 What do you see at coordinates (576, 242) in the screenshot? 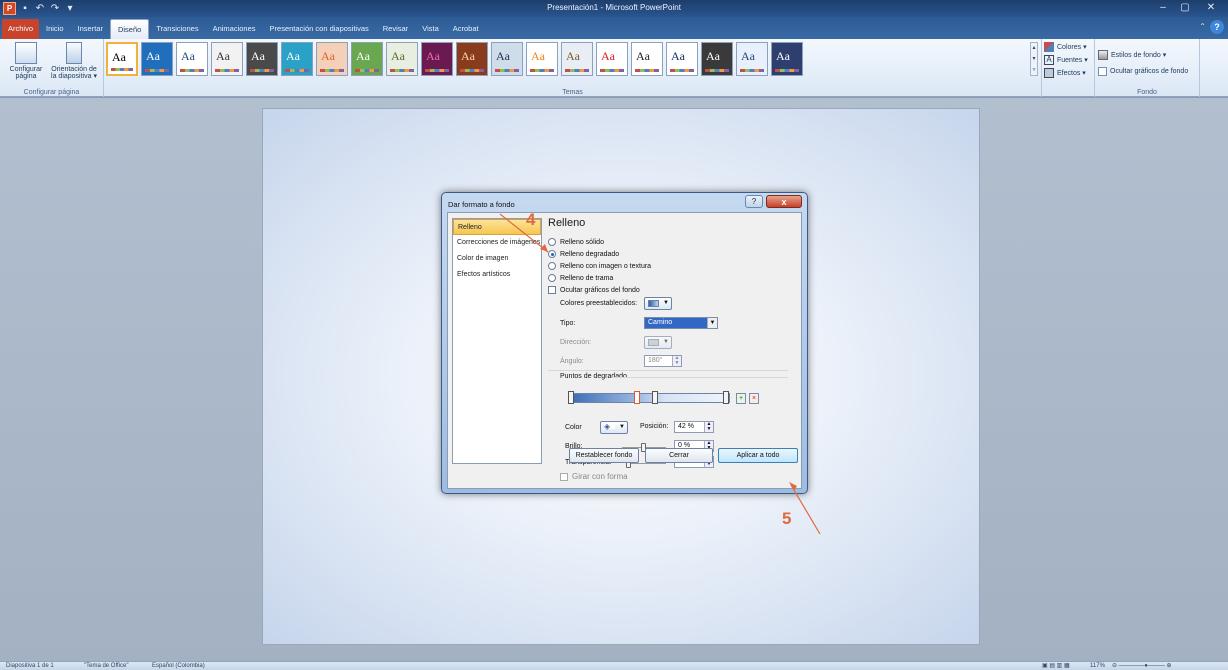
I see `option-solid-fill: Relleno sólido` at bounding box center [576, 242].